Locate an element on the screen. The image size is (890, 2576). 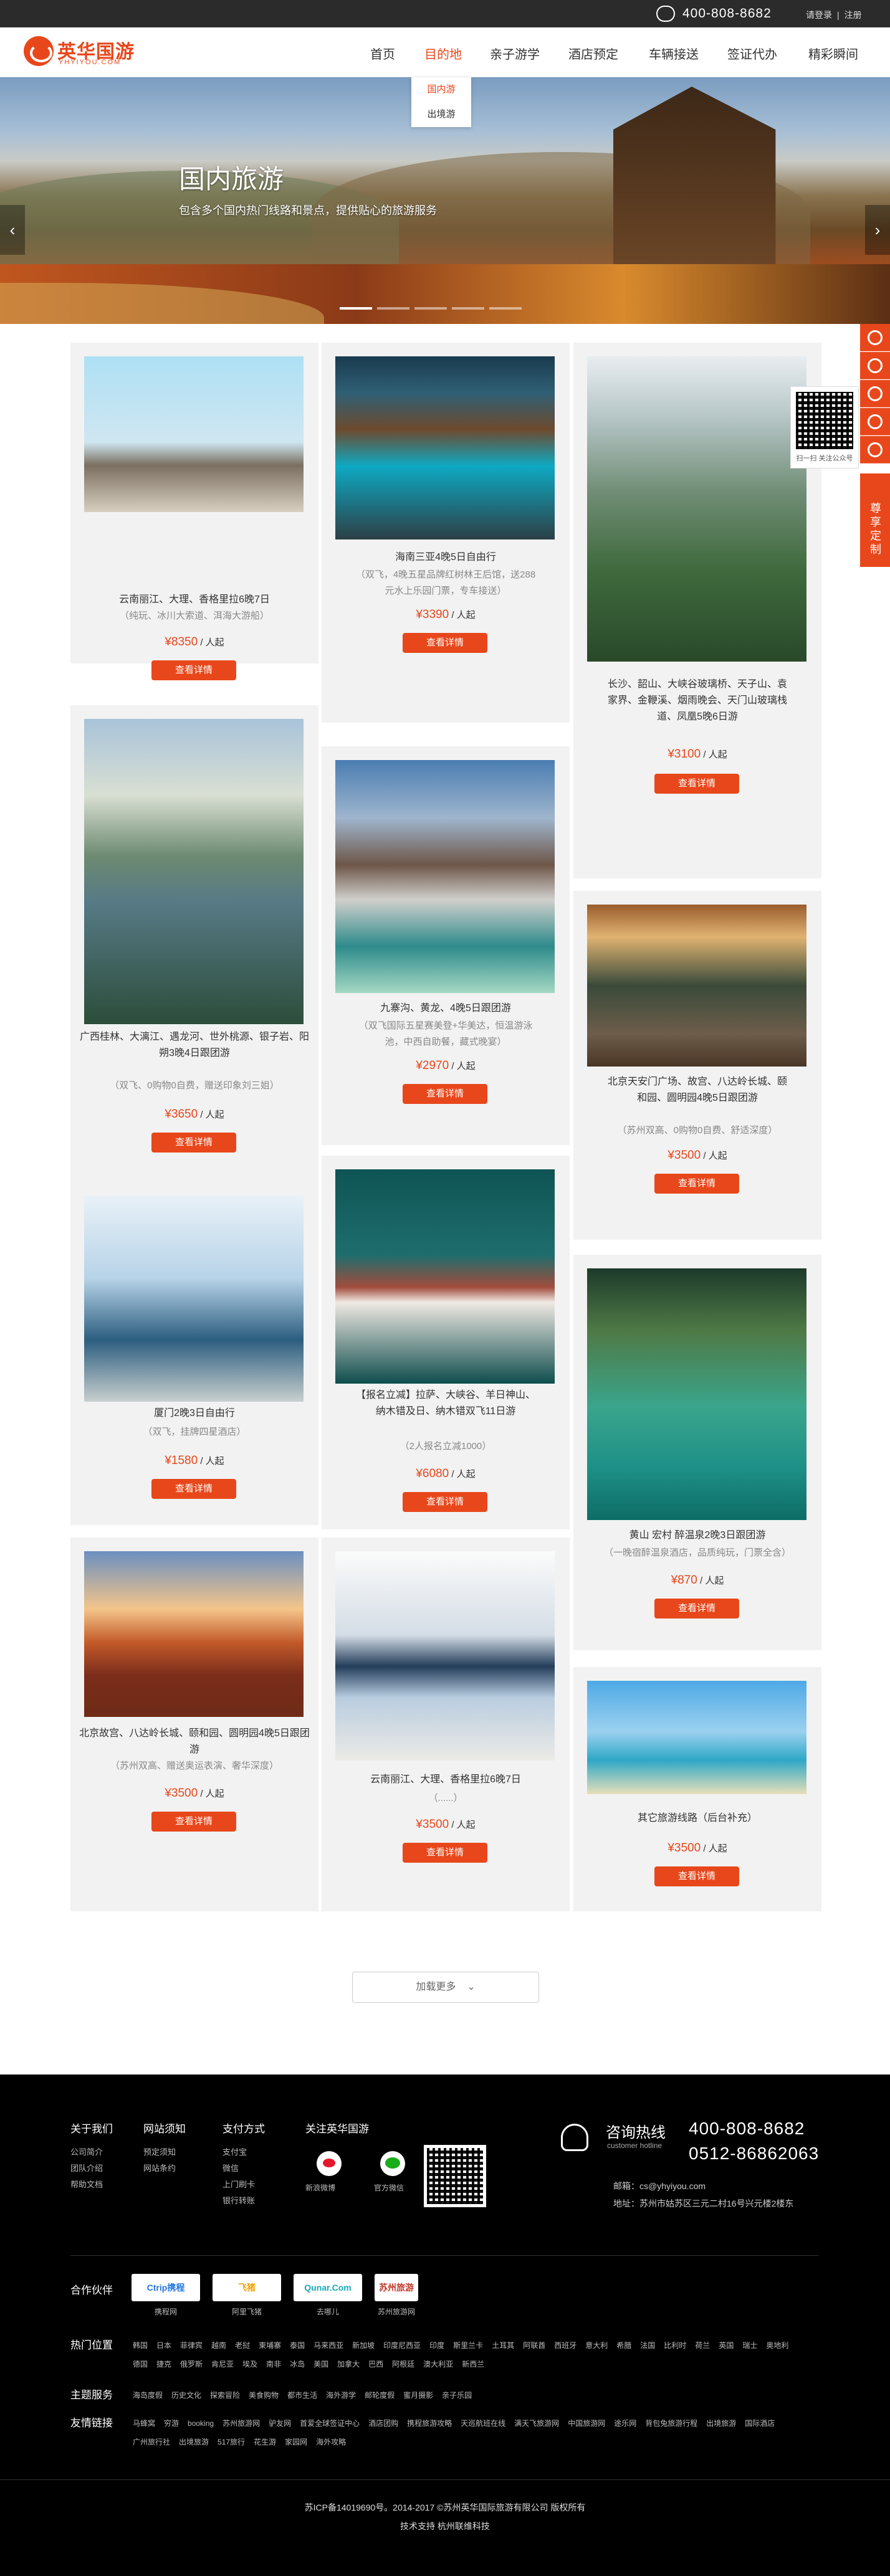
nav-transfer: 车辆接送 is located at coordinates (674, 53).